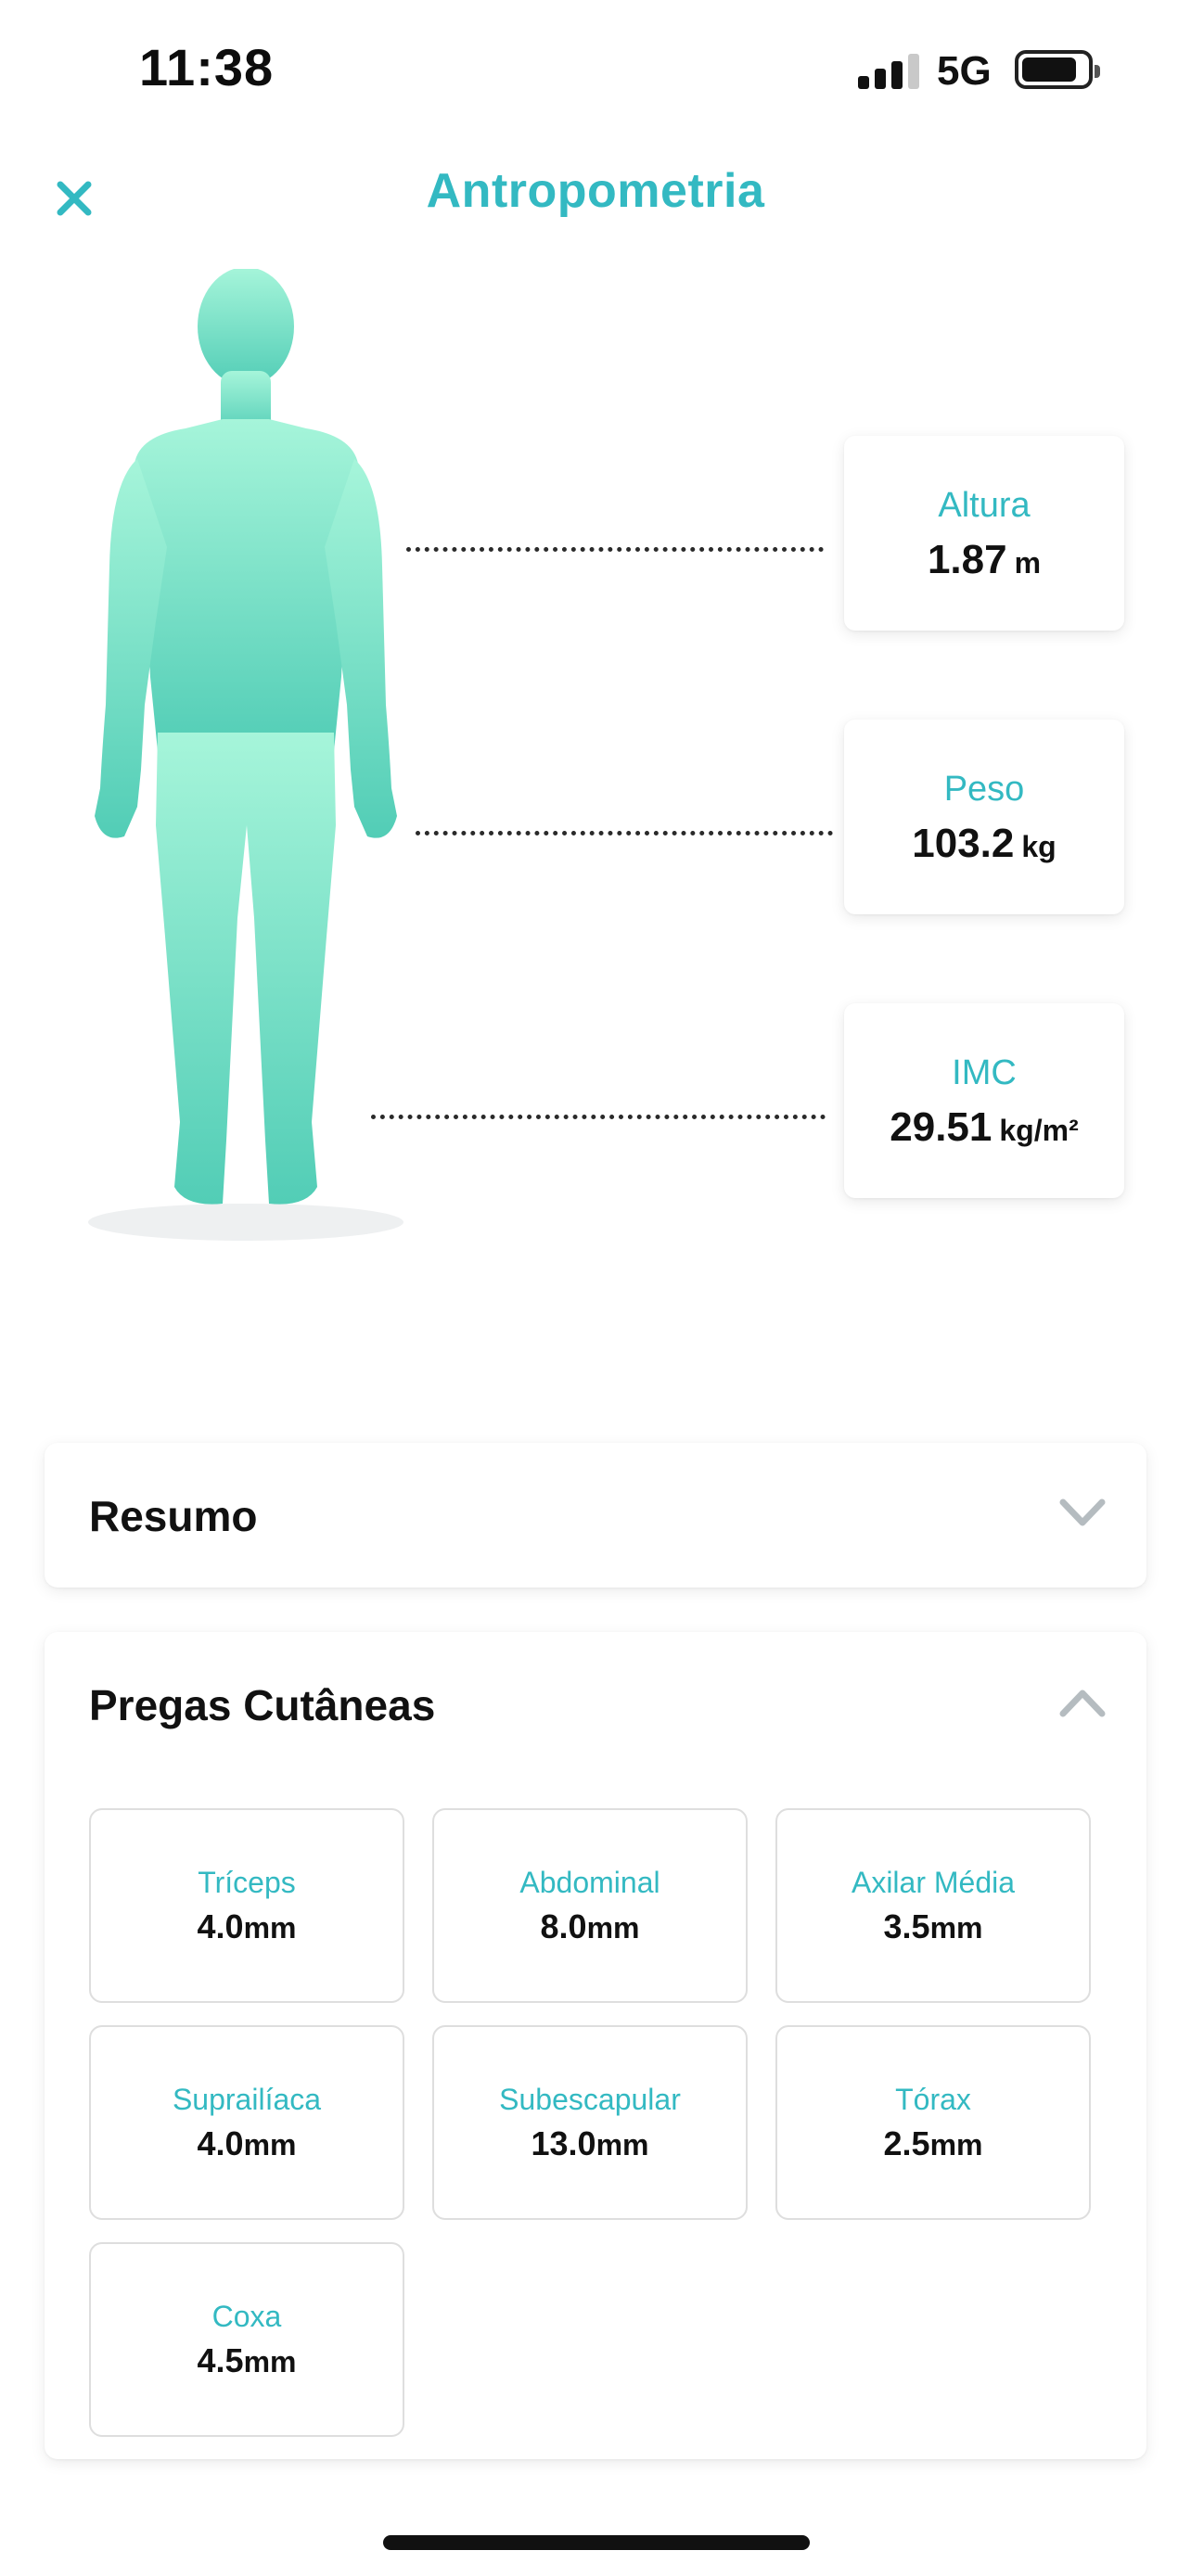 This screenshot has height=2576, width=1191. What do you see at coordinates (262, 1705) in the screenshot?
I see `skinfolds-title: Pregas Cutâneas` at bounding box center [262, 1705].